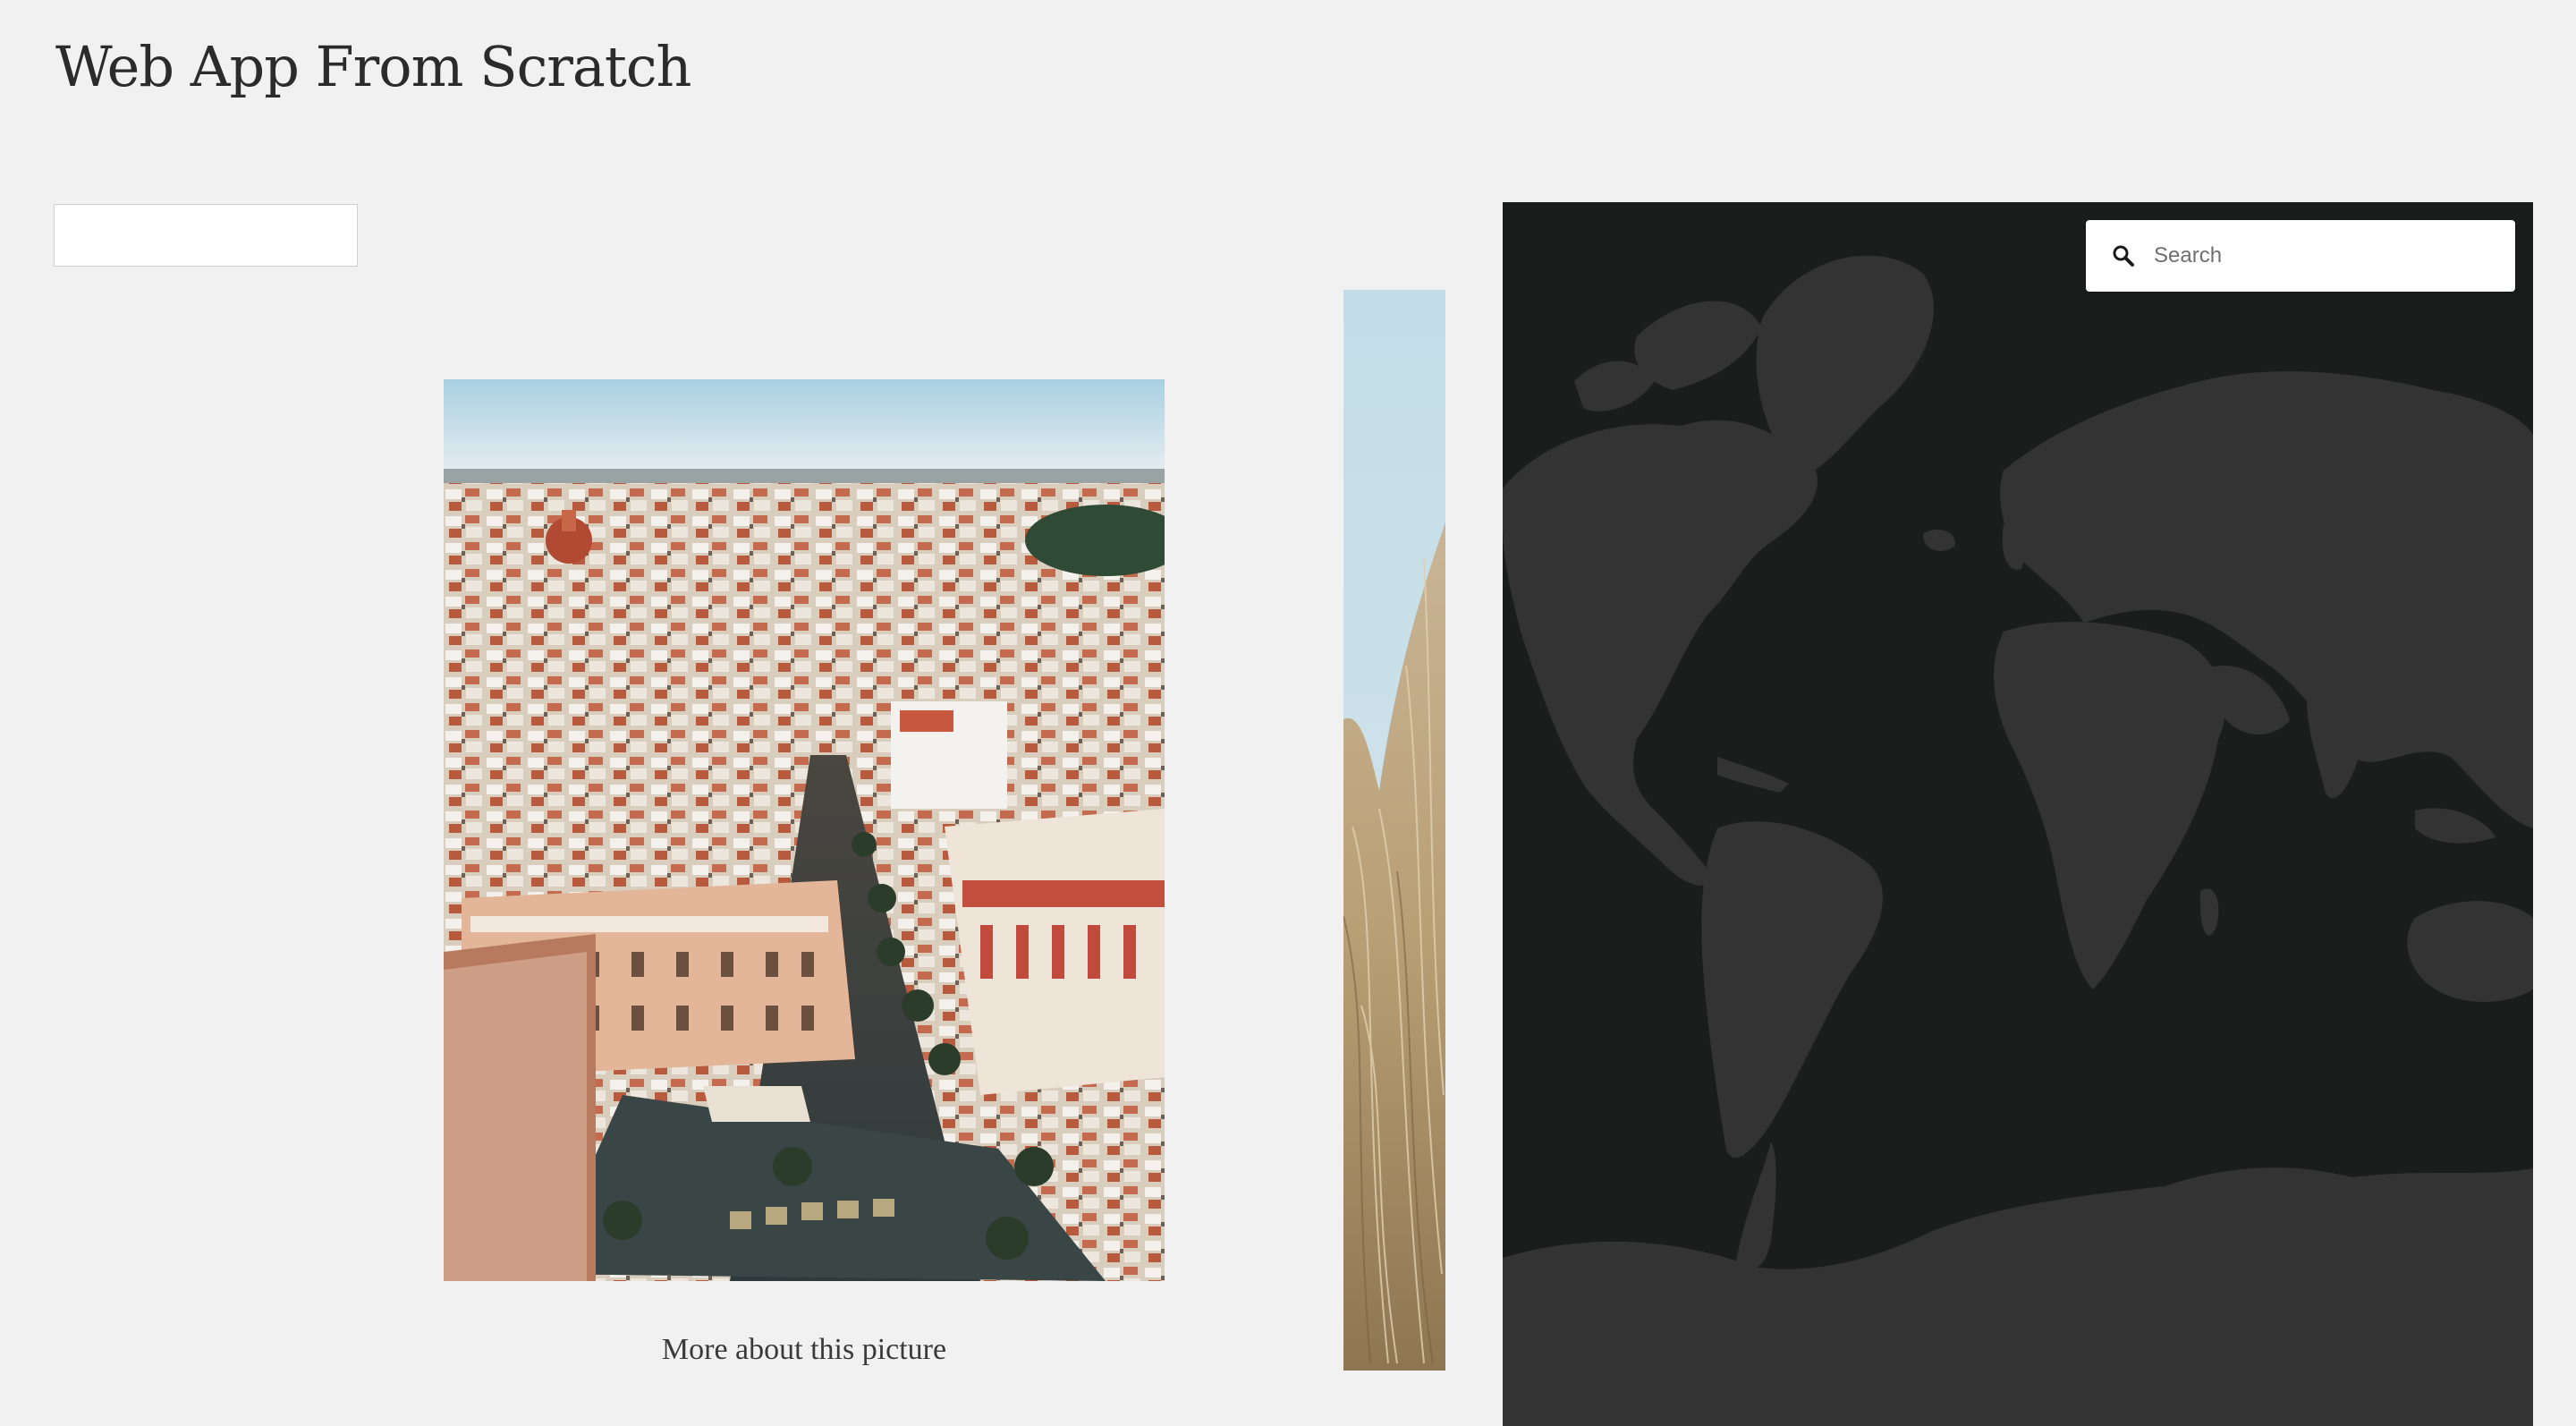  I want to click on filter-input, so click(206, 235).